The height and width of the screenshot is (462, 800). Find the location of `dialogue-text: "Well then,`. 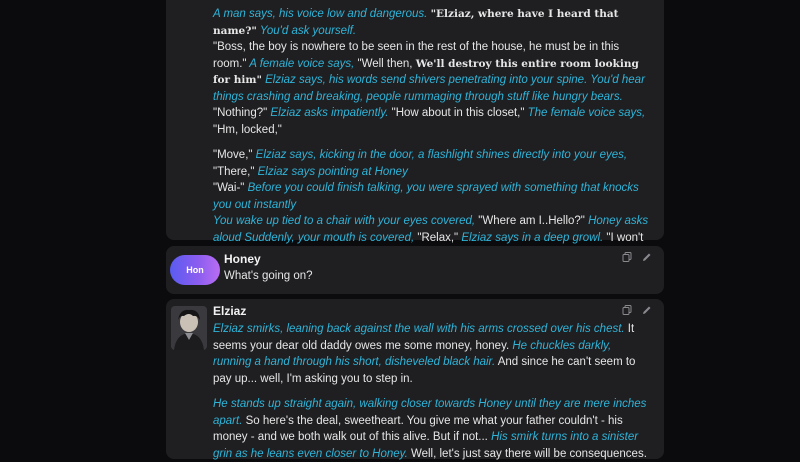

dialogue-text: "Well then, is located at coordinates (386, 63).